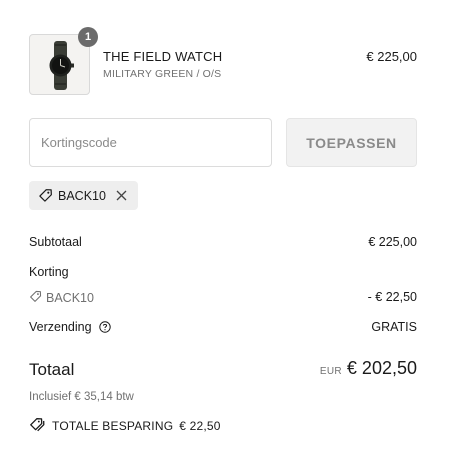  What do you see at coordinates (150, 142) in the screenshot?
I see `discount-code-input` at bounding box center [150, 142].